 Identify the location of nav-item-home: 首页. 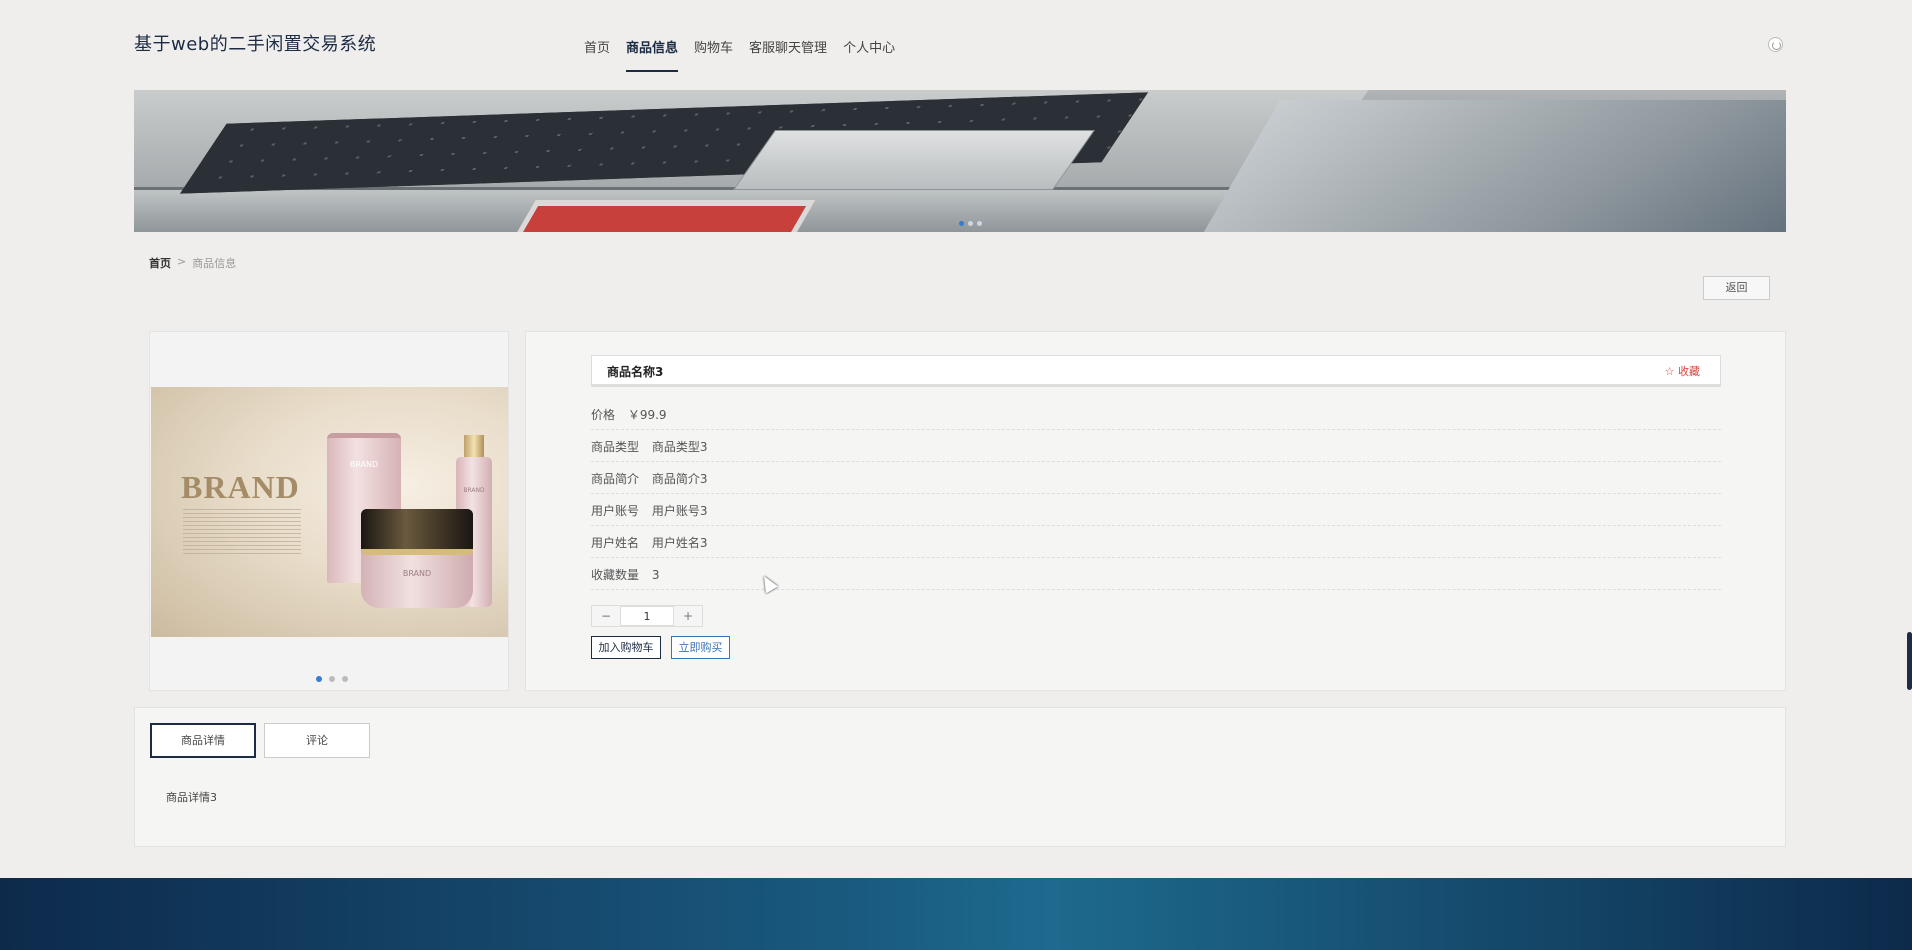
(597, 48).